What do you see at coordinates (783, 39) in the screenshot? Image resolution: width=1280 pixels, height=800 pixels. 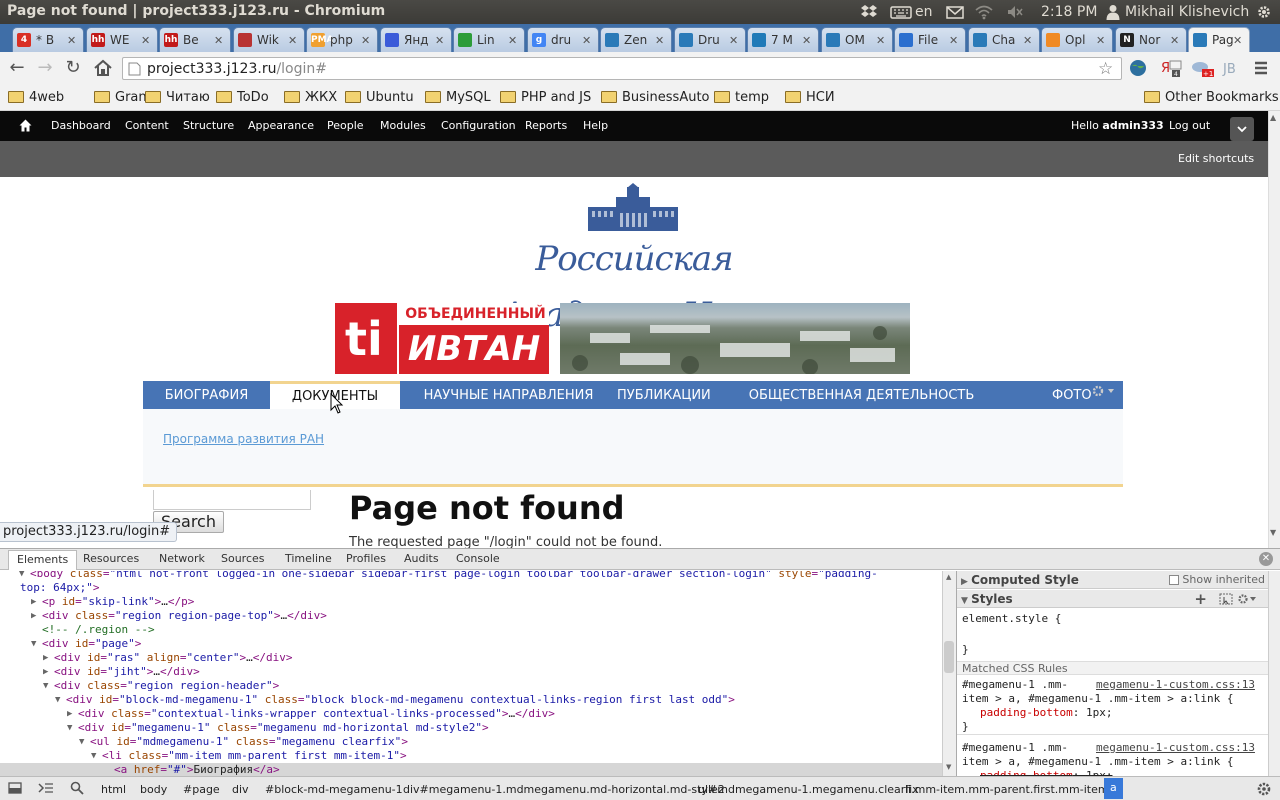 I see `browser-tab: 7 M ✕` at bounding box center [783, 39].